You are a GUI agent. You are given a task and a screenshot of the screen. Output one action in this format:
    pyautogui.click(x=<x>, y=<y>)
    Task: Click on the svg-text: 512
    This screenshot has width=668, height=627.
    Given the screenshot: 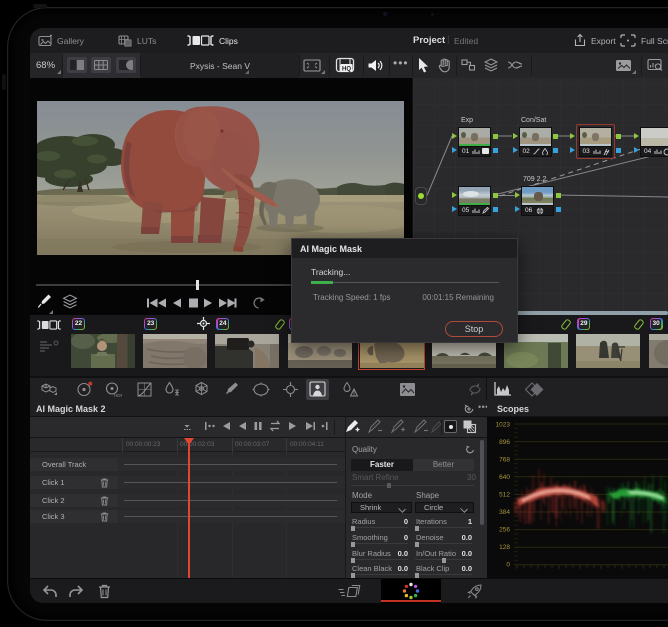 What is the action you would take?
    pyautogui.click(x=504, y=495)
    